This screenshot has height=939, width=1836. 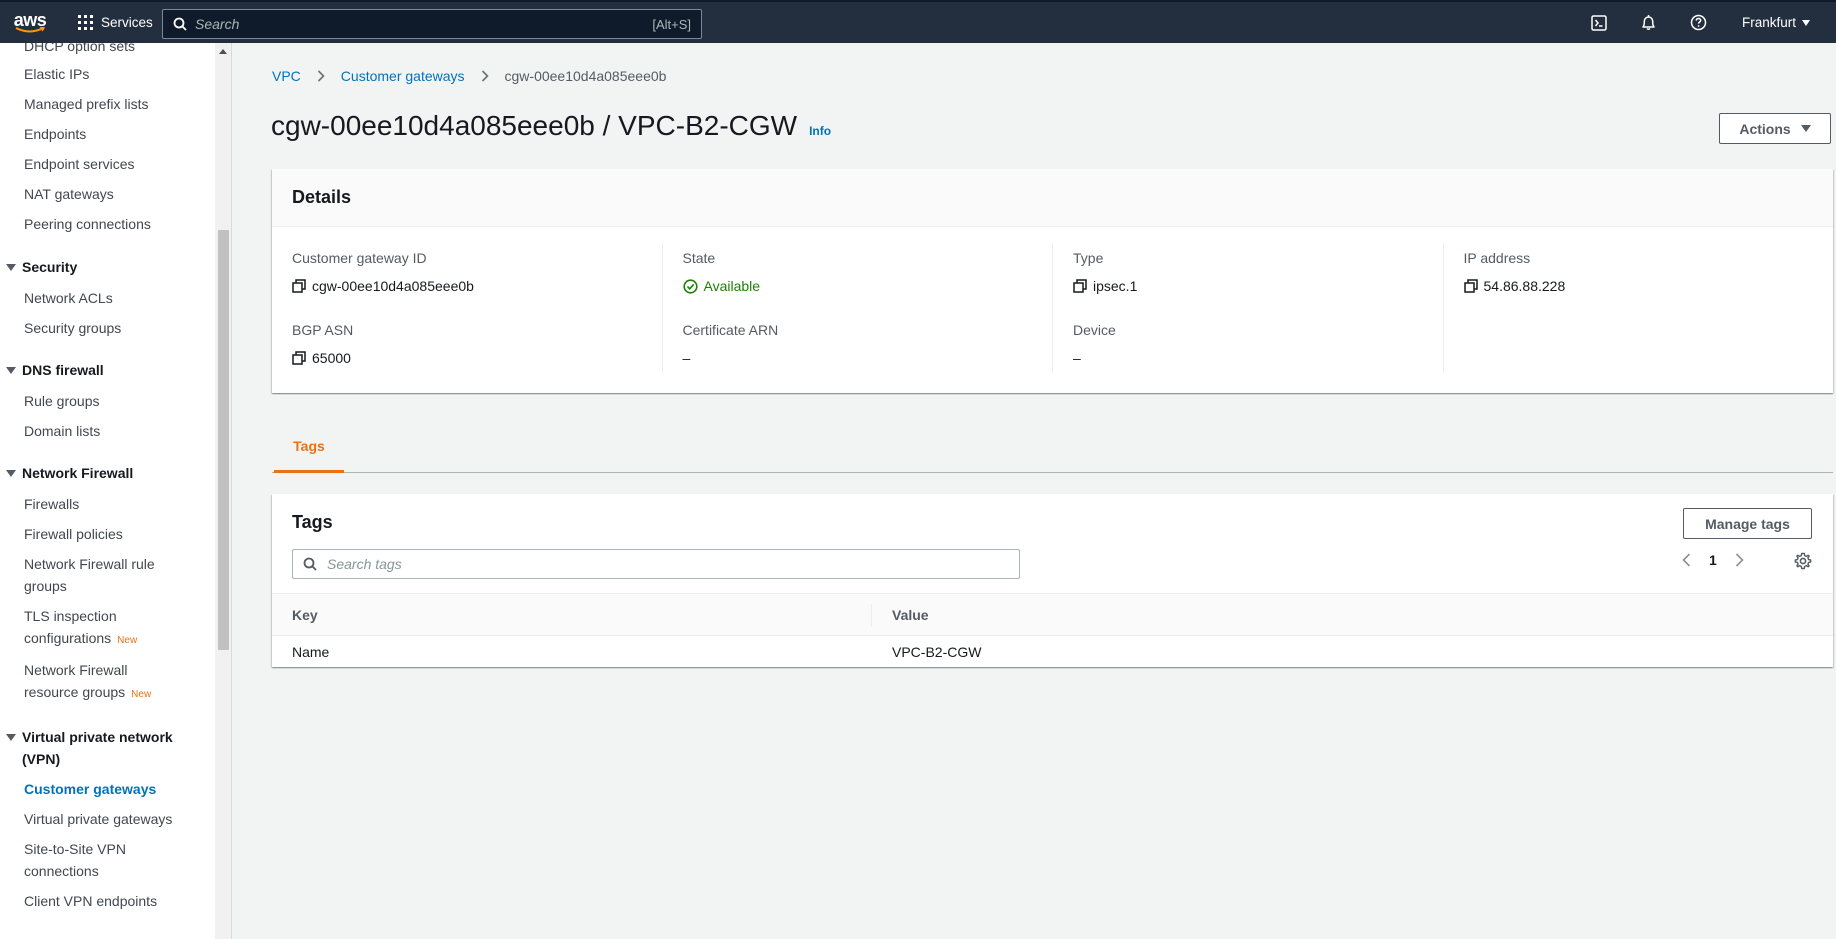 What do you see at coordinates (1739, 560) in the screenshot?
I see `next-page-icon` at bounding box center [1739, 560].